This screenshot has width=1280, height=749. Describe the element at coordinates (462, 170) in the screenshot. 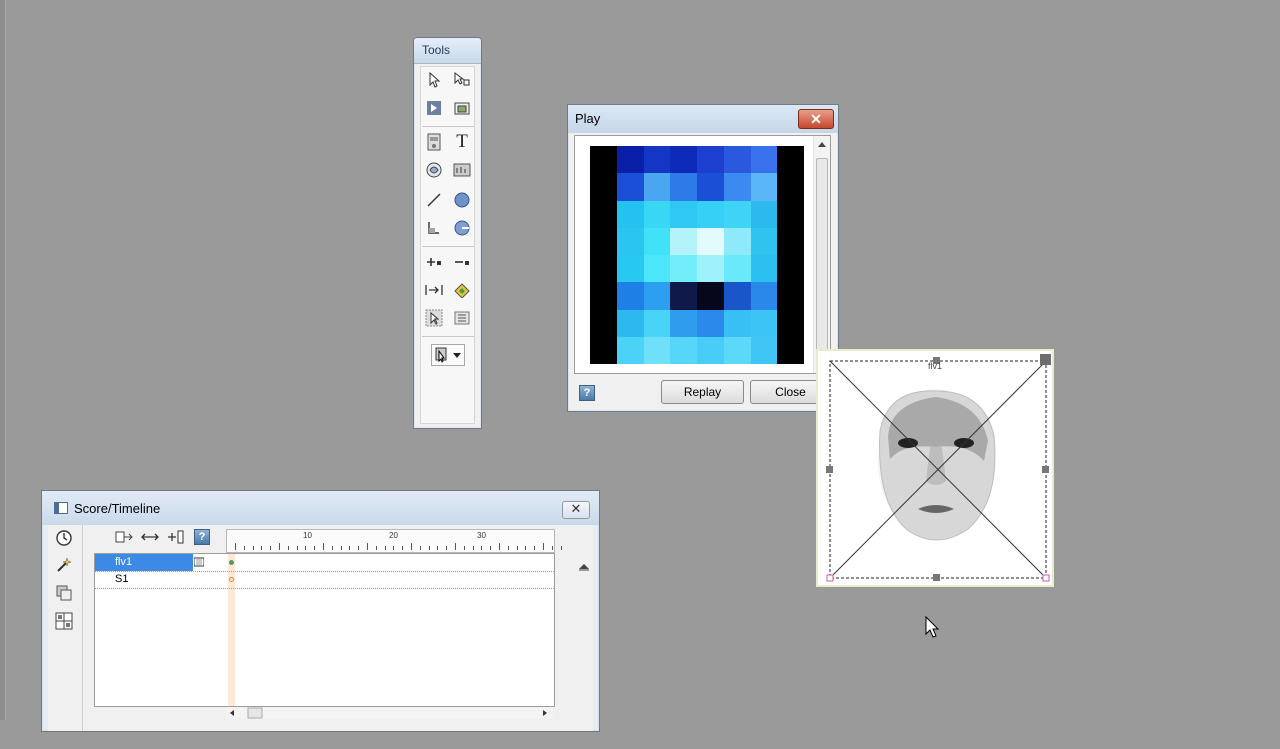

I see `shape-tool-icon` at that location.